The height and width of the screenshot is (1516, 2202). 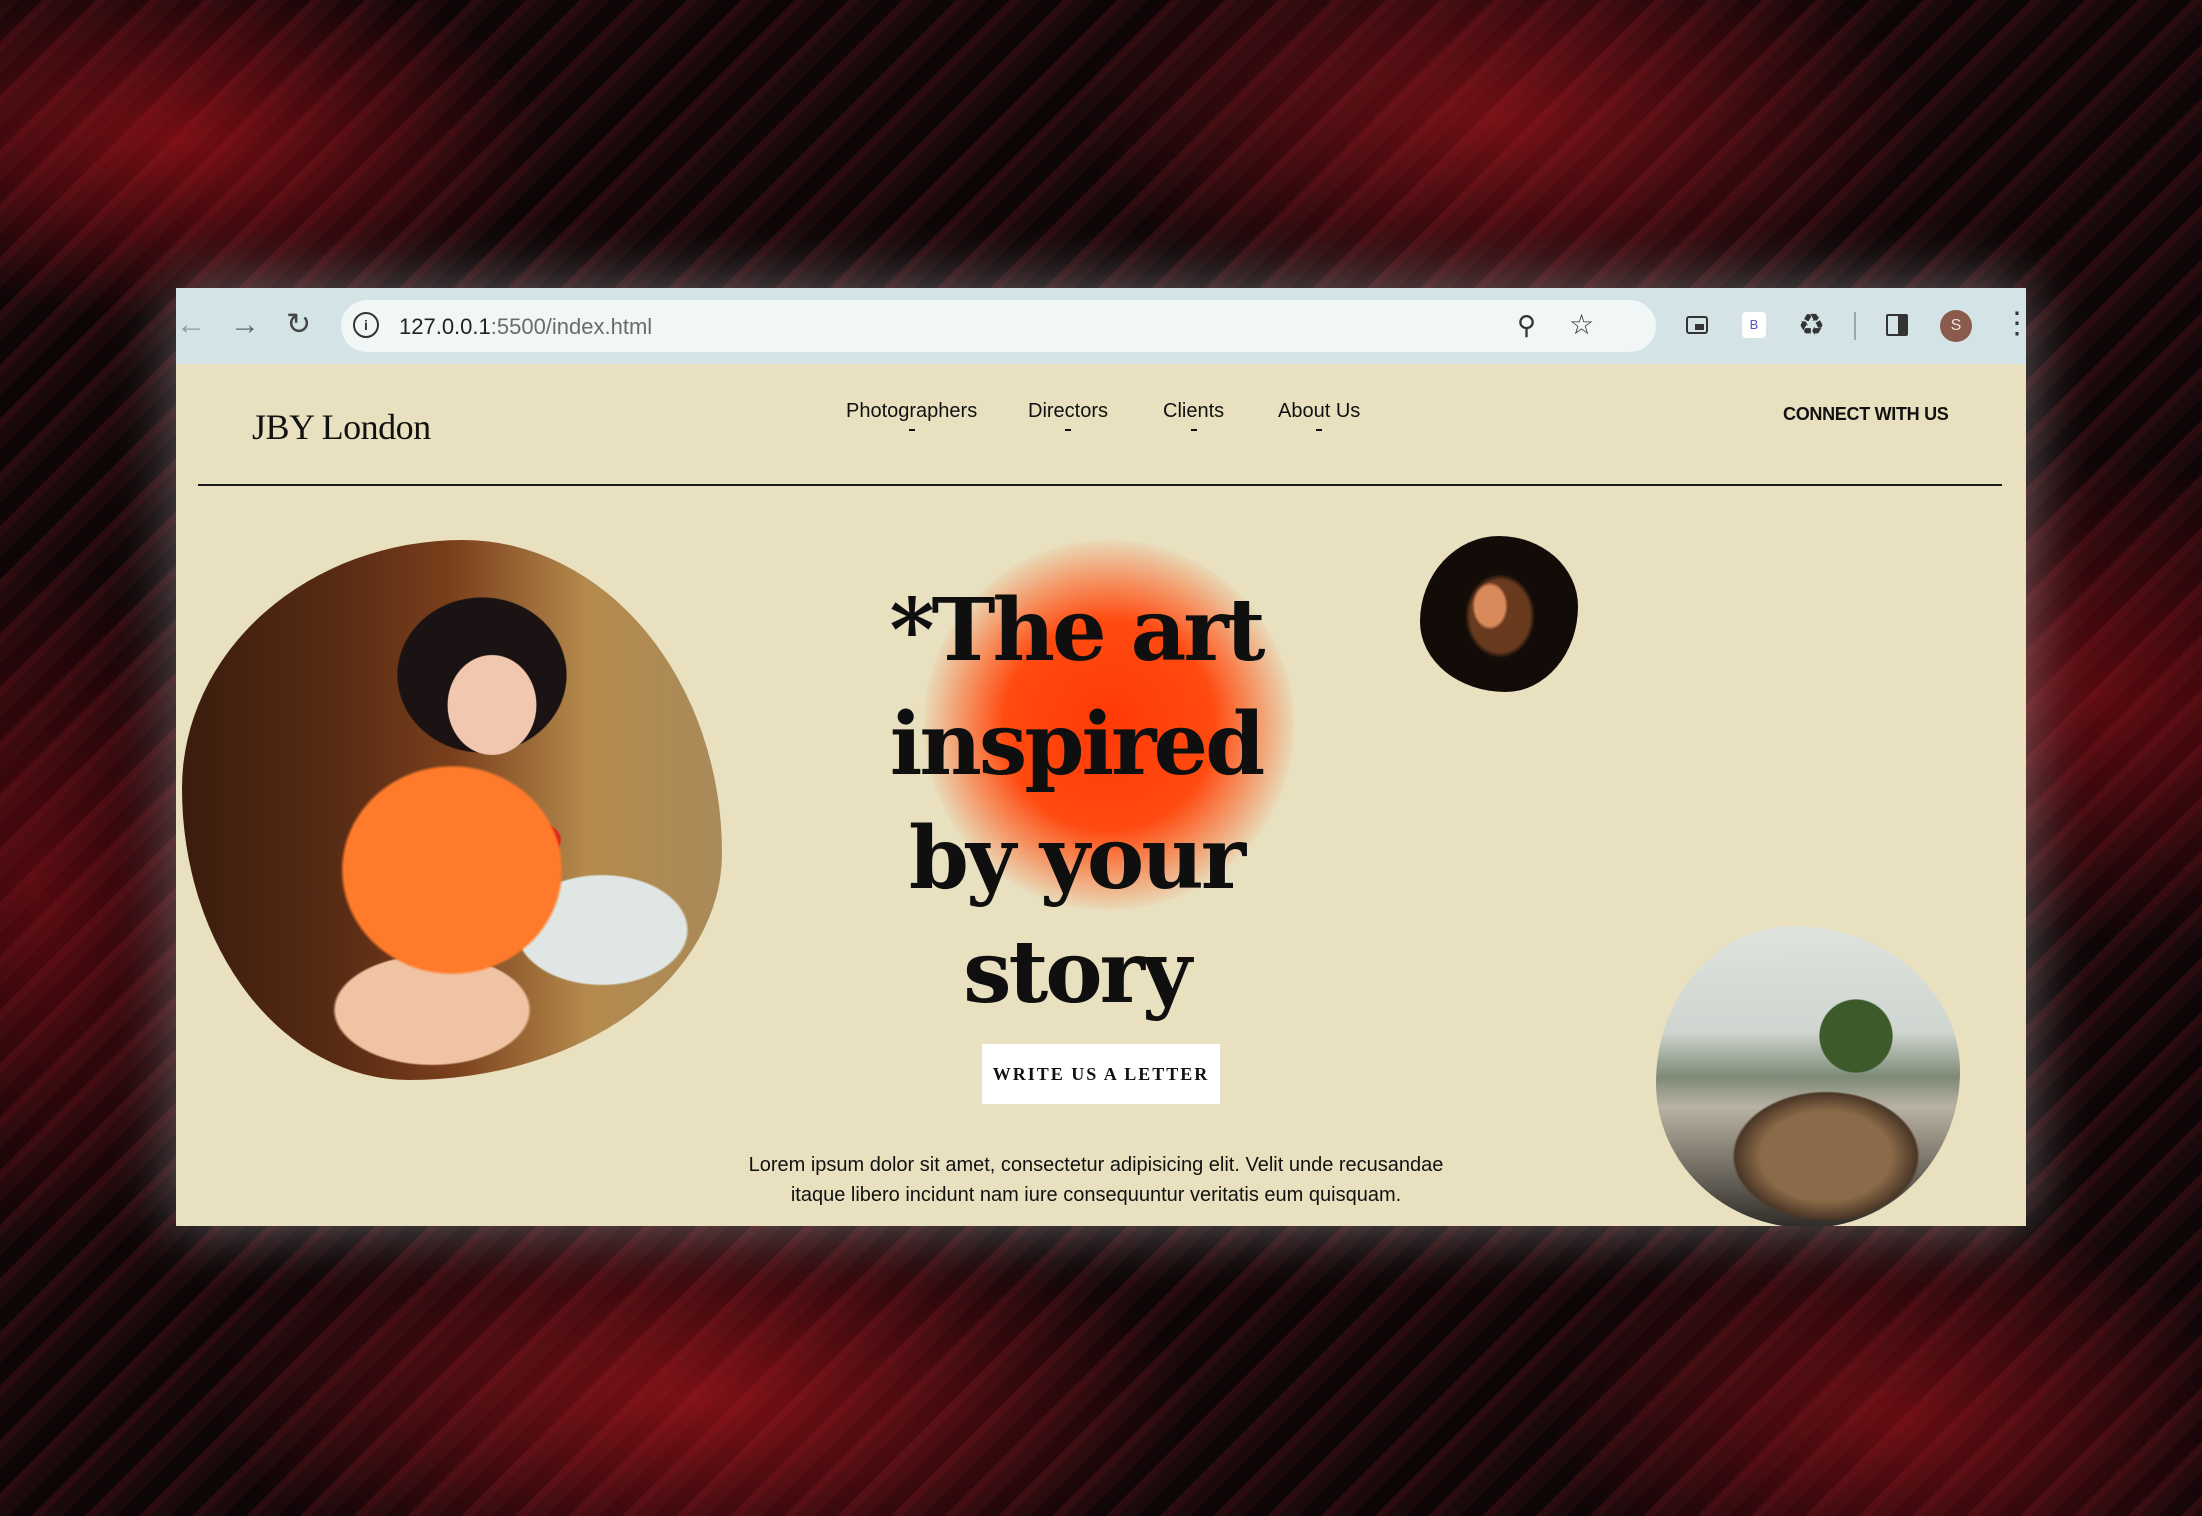 I want to click on write-letter-button: WRITE US A LETTER, so click(x=1101, y=1074).